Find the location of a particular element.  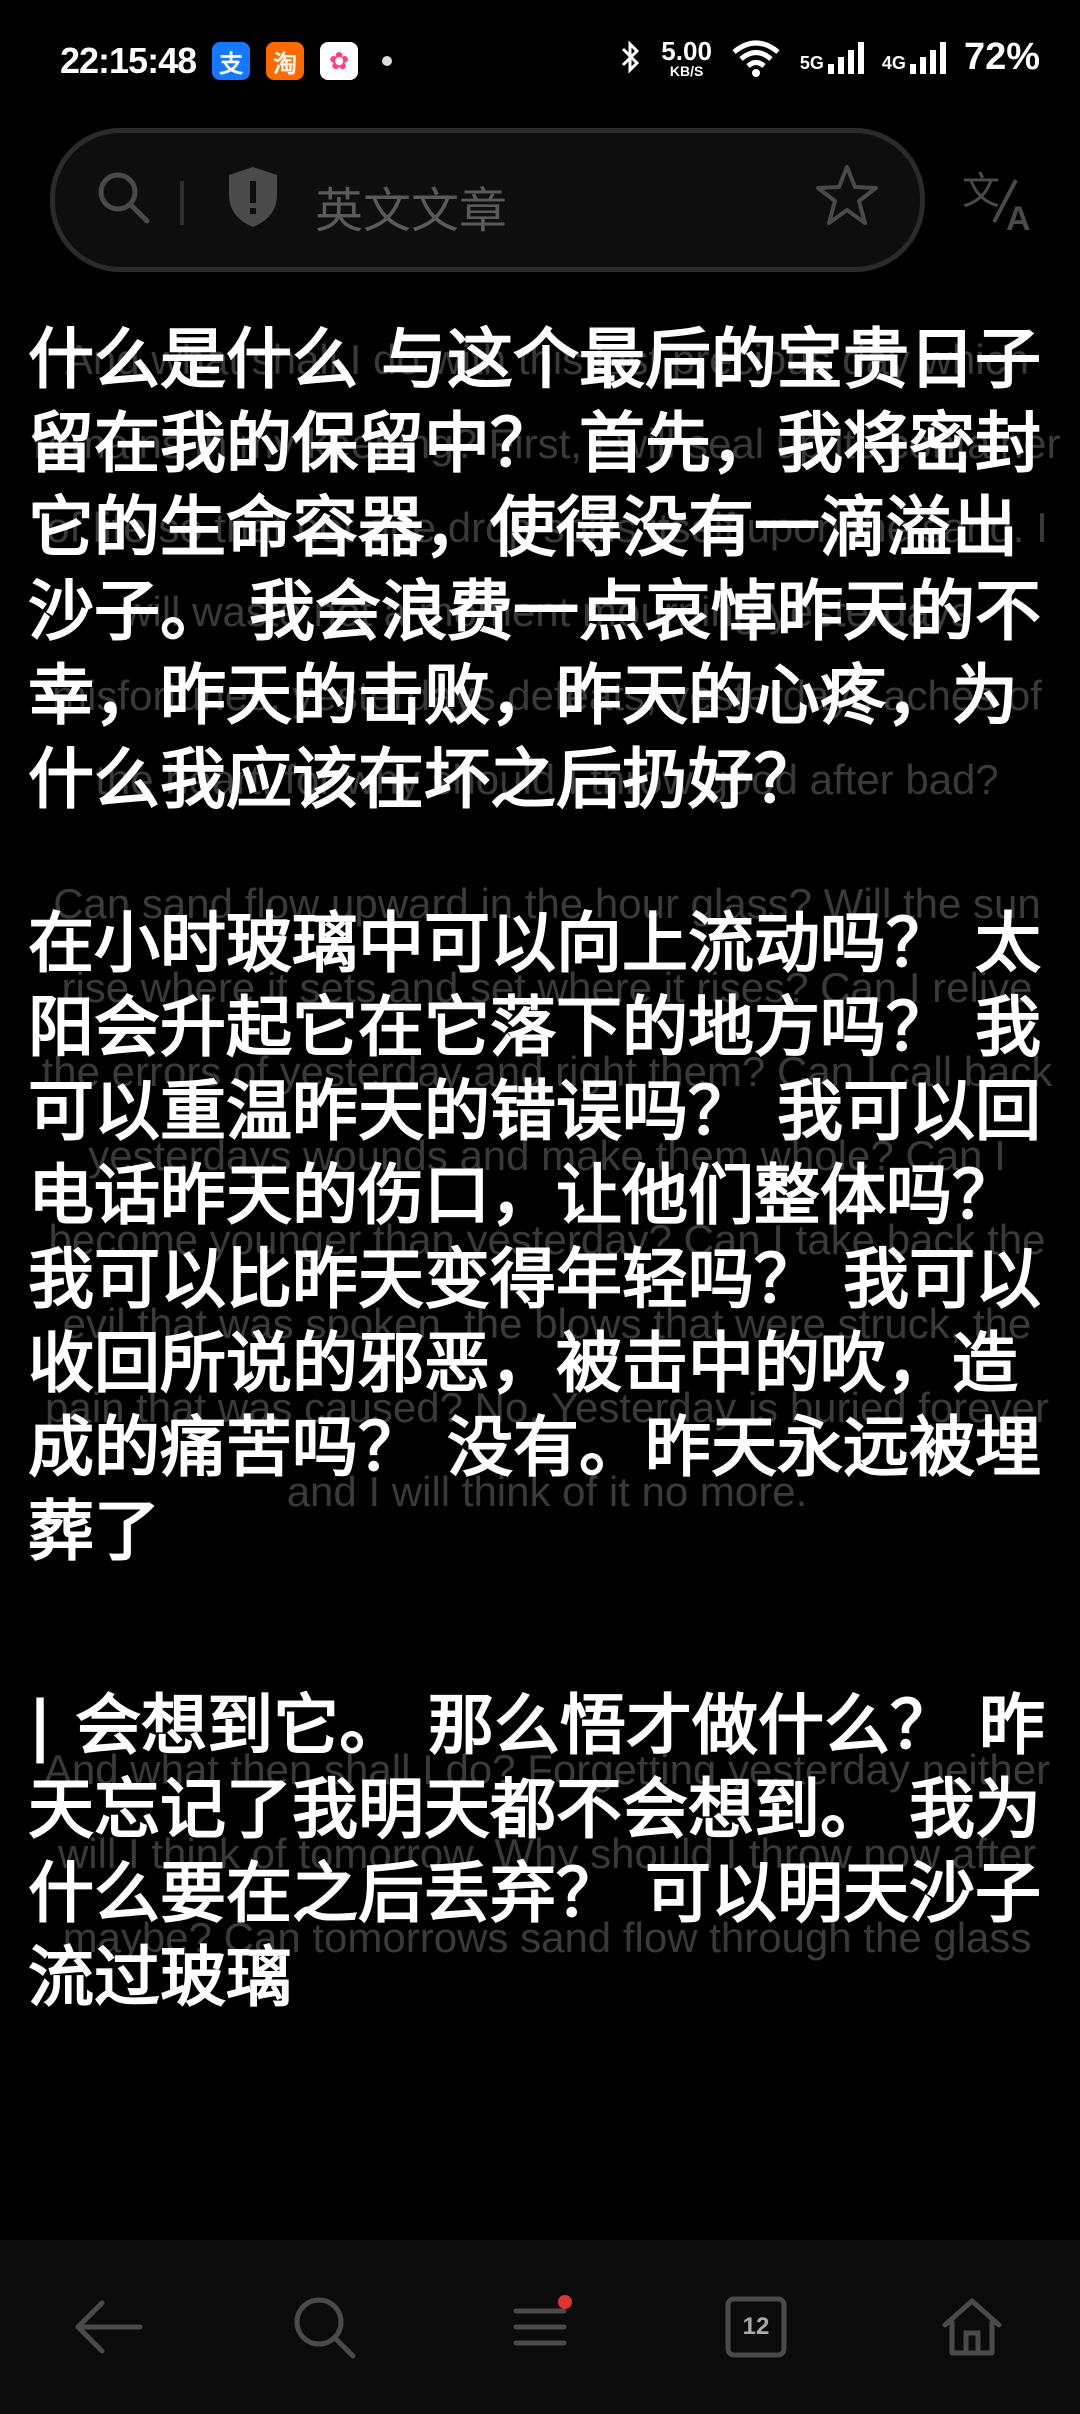

status-time: 22:15:48 is located at coordinates (128, 60).